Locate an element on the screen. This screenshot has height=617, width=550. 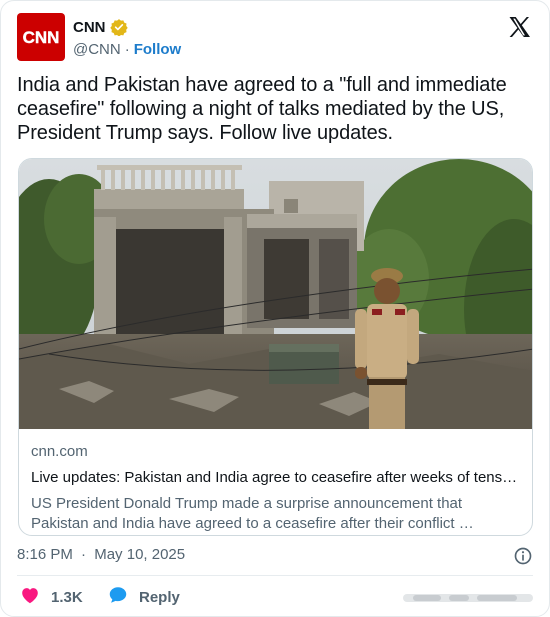
account-names: CNN @CNN · Follow is located at coordinates (127, 38).